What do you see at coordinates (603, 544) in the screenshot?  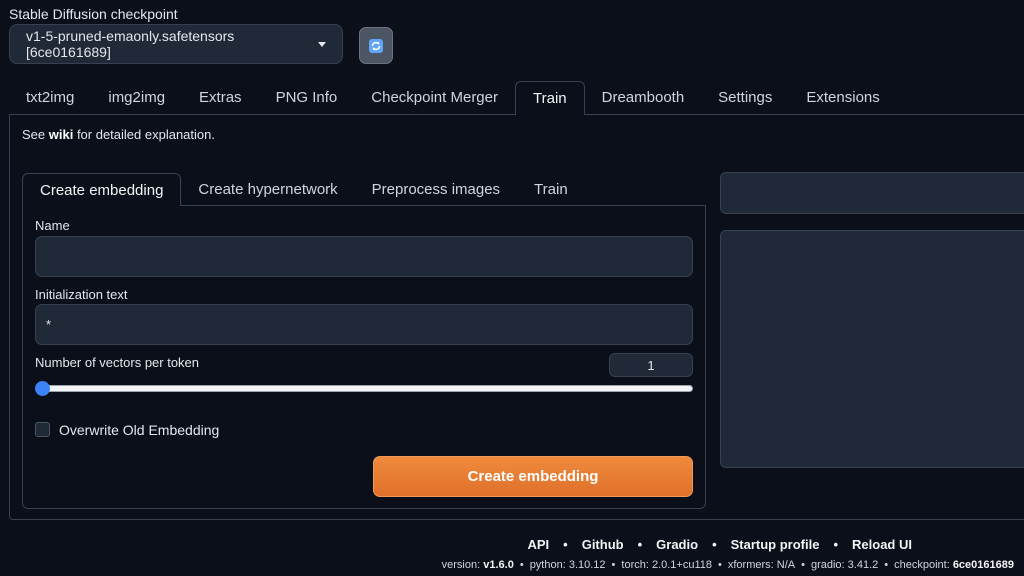 I see `footer-link-github: Github` at bounding box center [603, 544].